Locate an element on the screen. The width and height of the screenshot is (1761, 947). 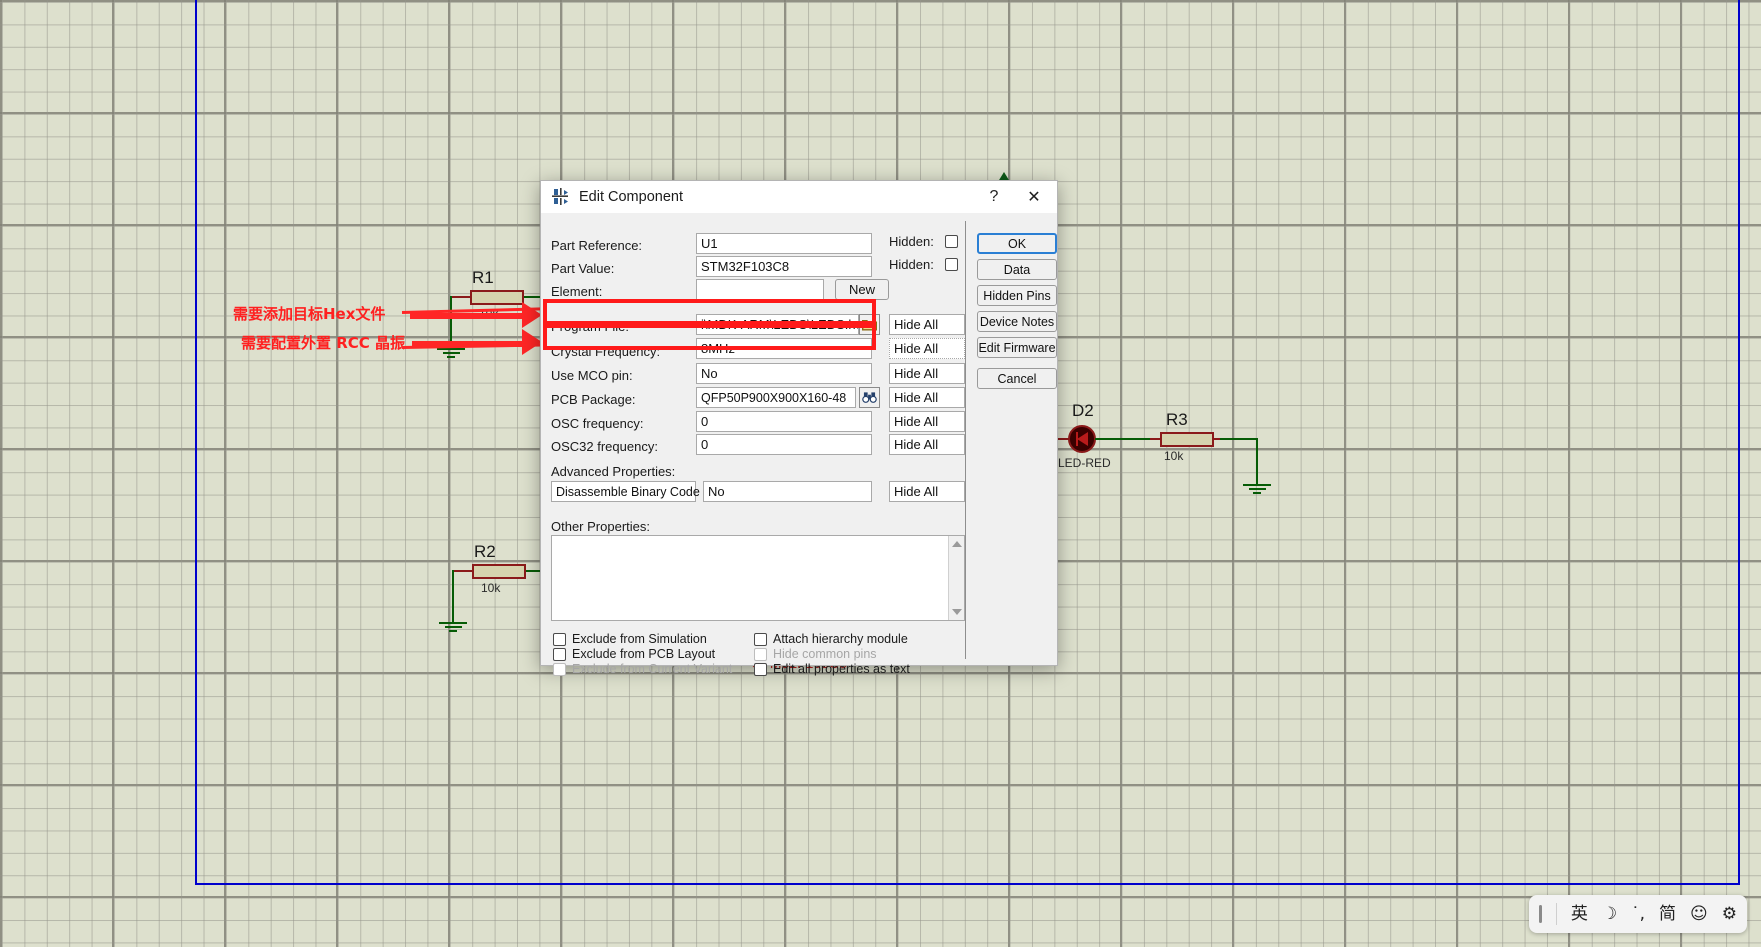
ime-emoji-icon: ☺ is located at coordinates (1699, 914).